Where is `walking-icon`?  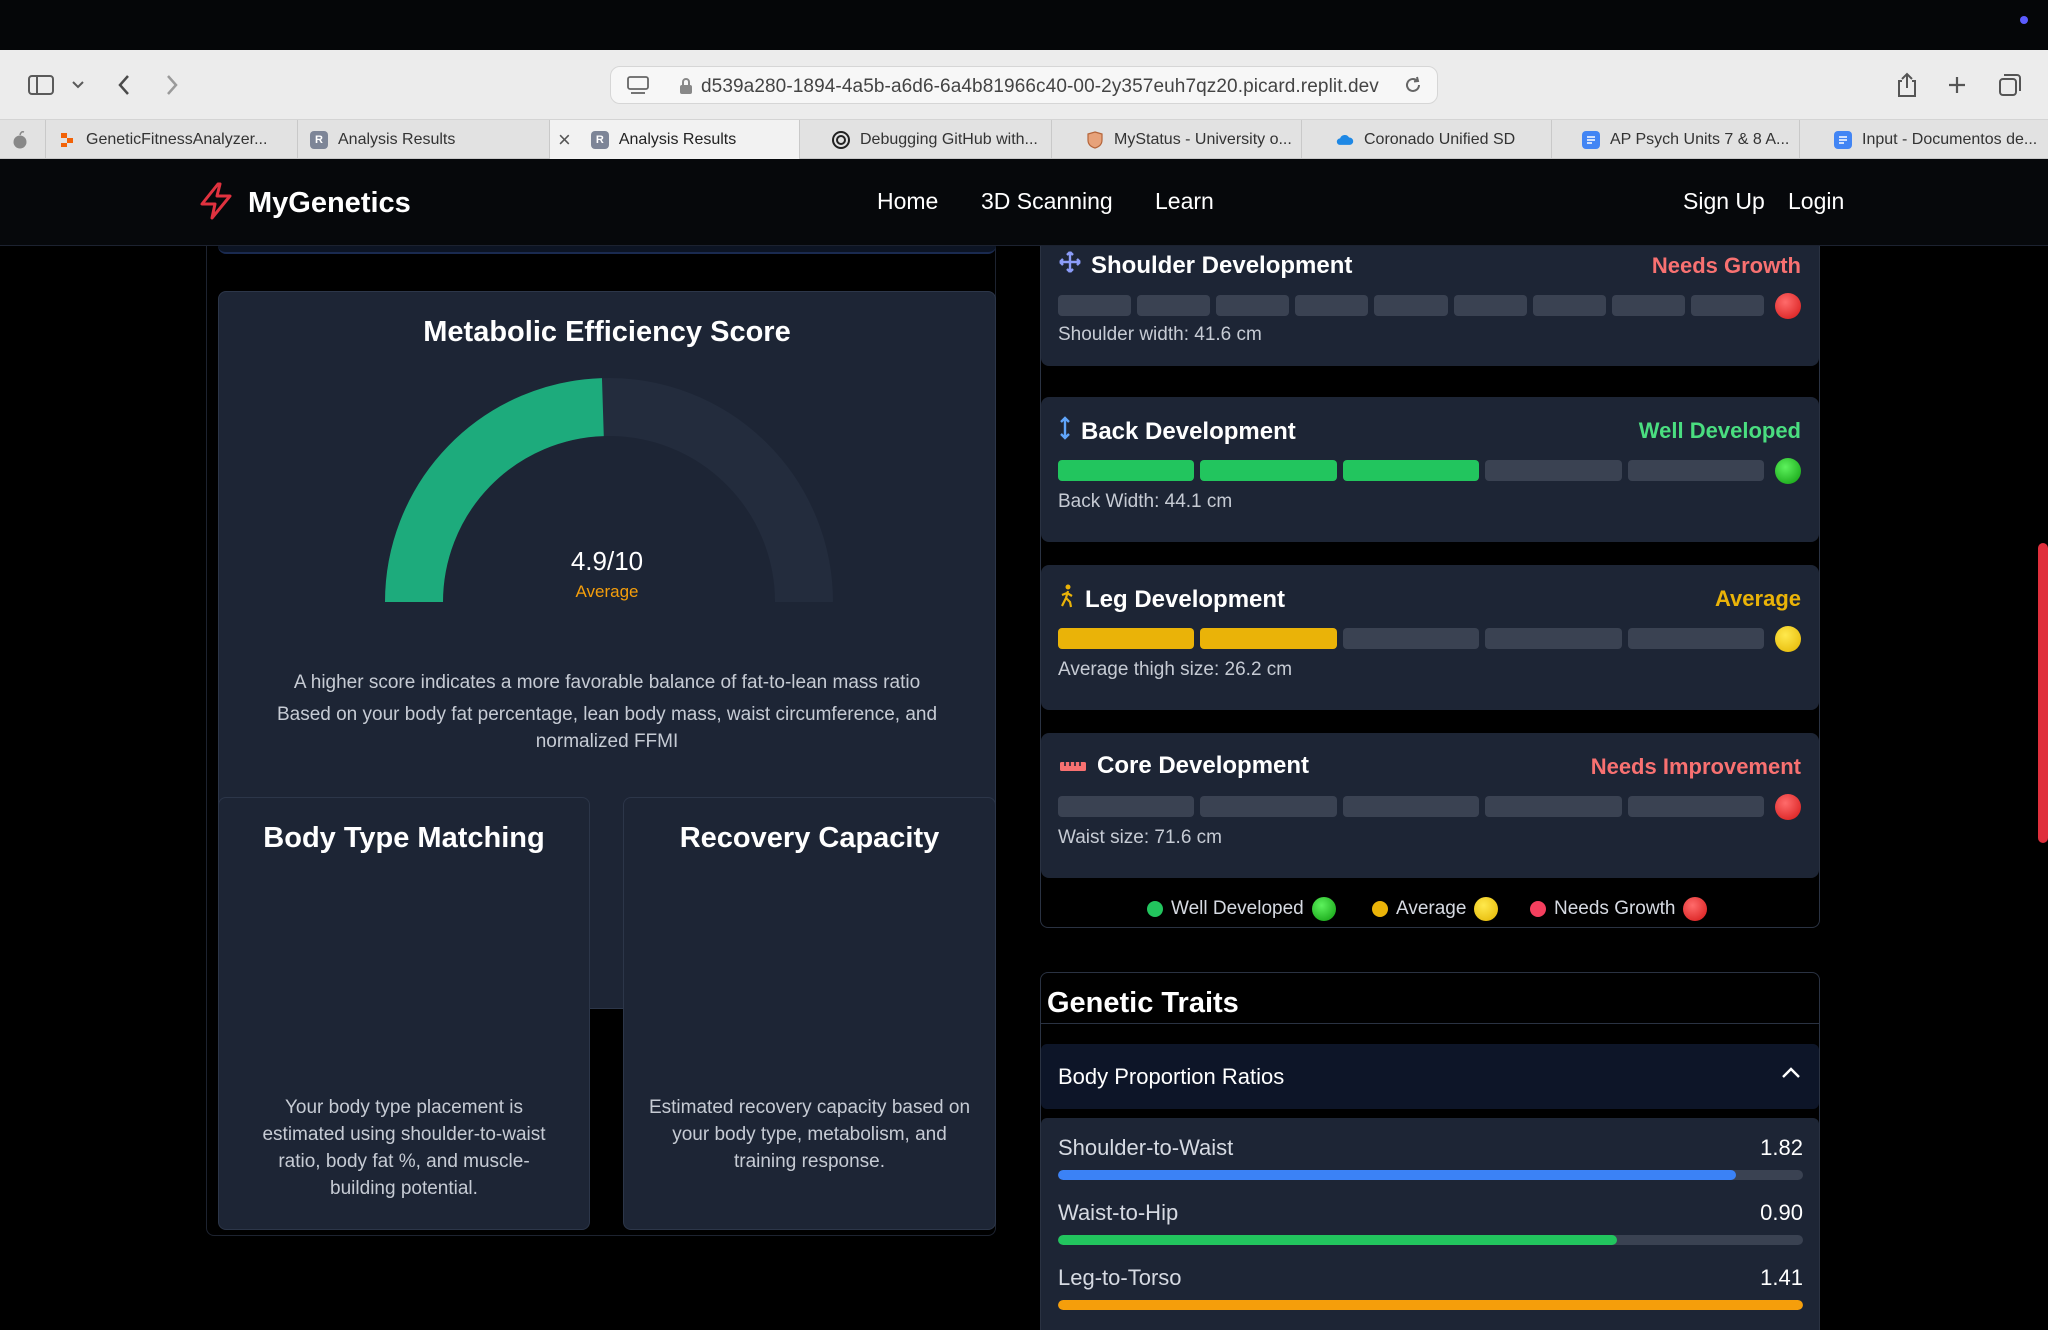
walking-icon is located at coordinates (1067, 599).